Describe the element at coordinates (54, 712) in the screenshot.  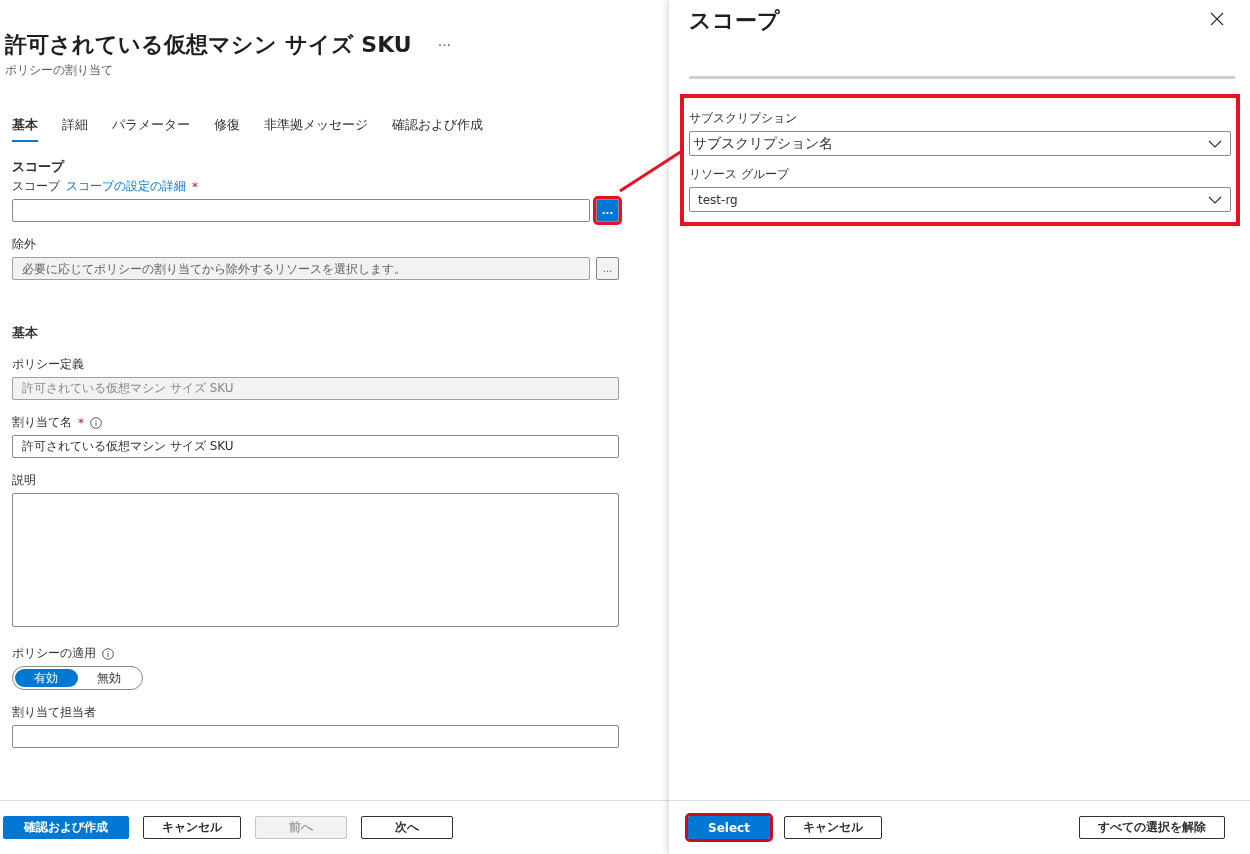
I see `field-label: 割り当て担当者` at that location.